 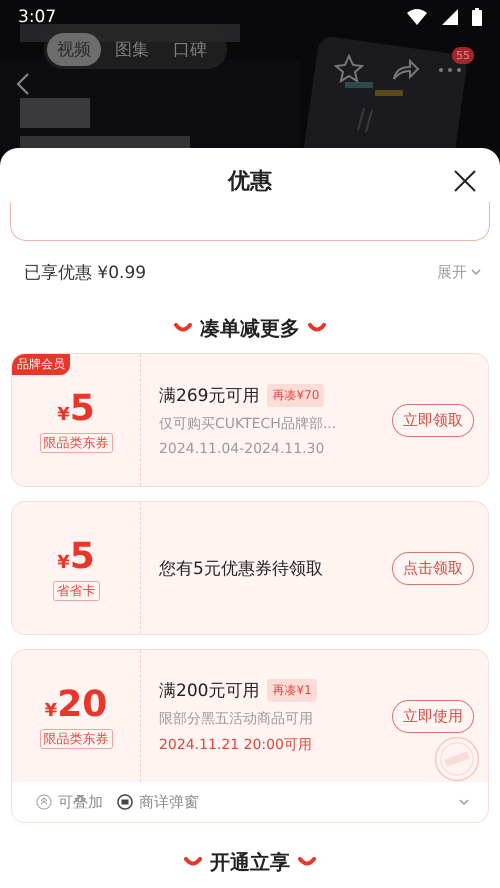 What do you see at coordinates (76, 590) in the screenshot?
I see `coupon-type-label: 省省卡` at bounding box center [76, 590].